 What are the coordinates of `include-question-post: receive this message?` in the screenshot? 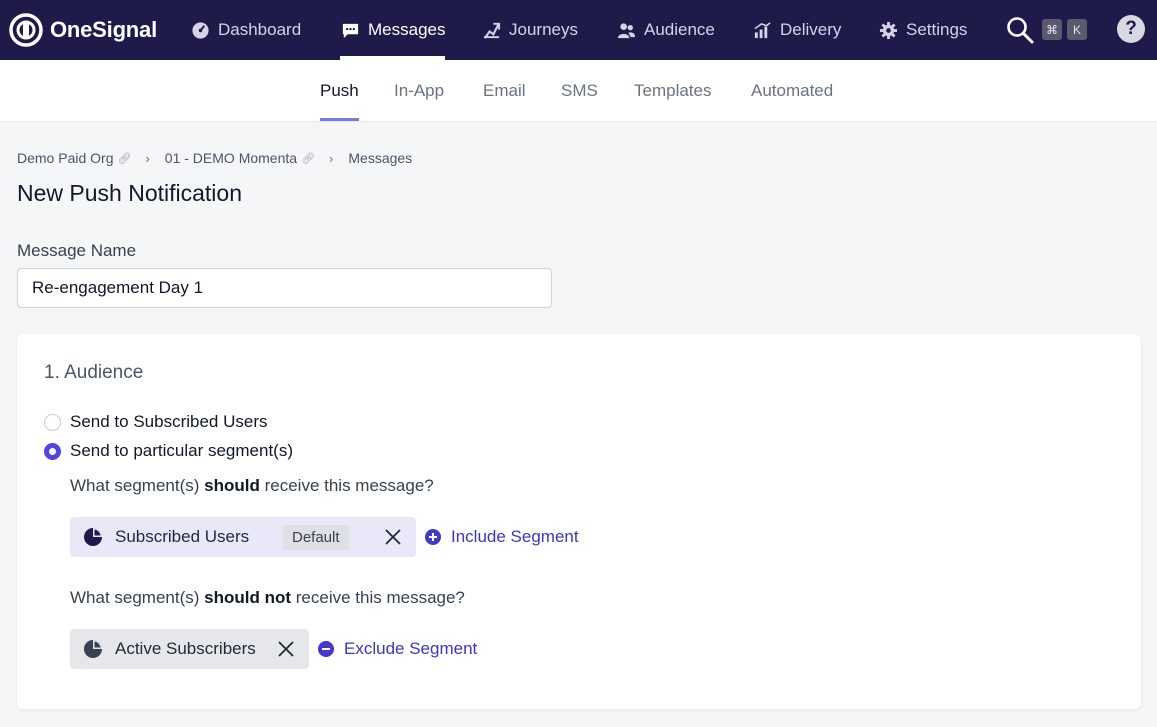 It's located at (346, 485).